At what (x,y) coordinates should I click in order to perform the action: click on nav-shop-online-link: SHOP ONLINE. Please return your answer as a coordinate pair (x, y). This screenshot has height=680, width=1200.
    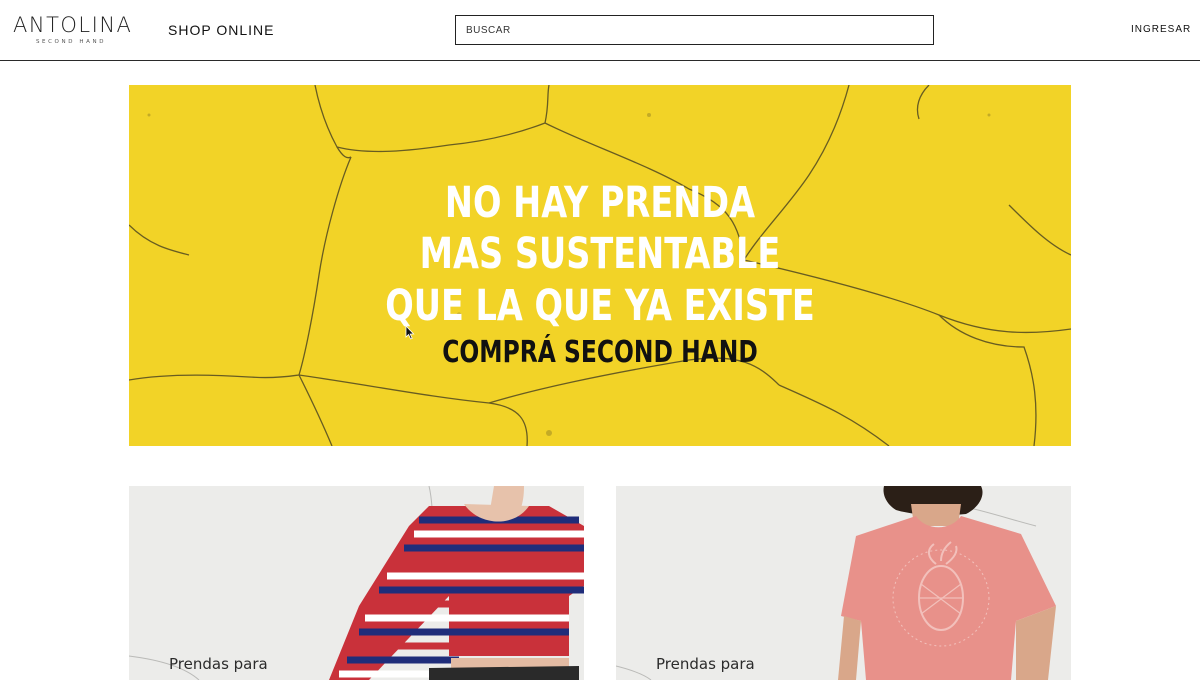
    Looking at the image, I should click on (221, 30).